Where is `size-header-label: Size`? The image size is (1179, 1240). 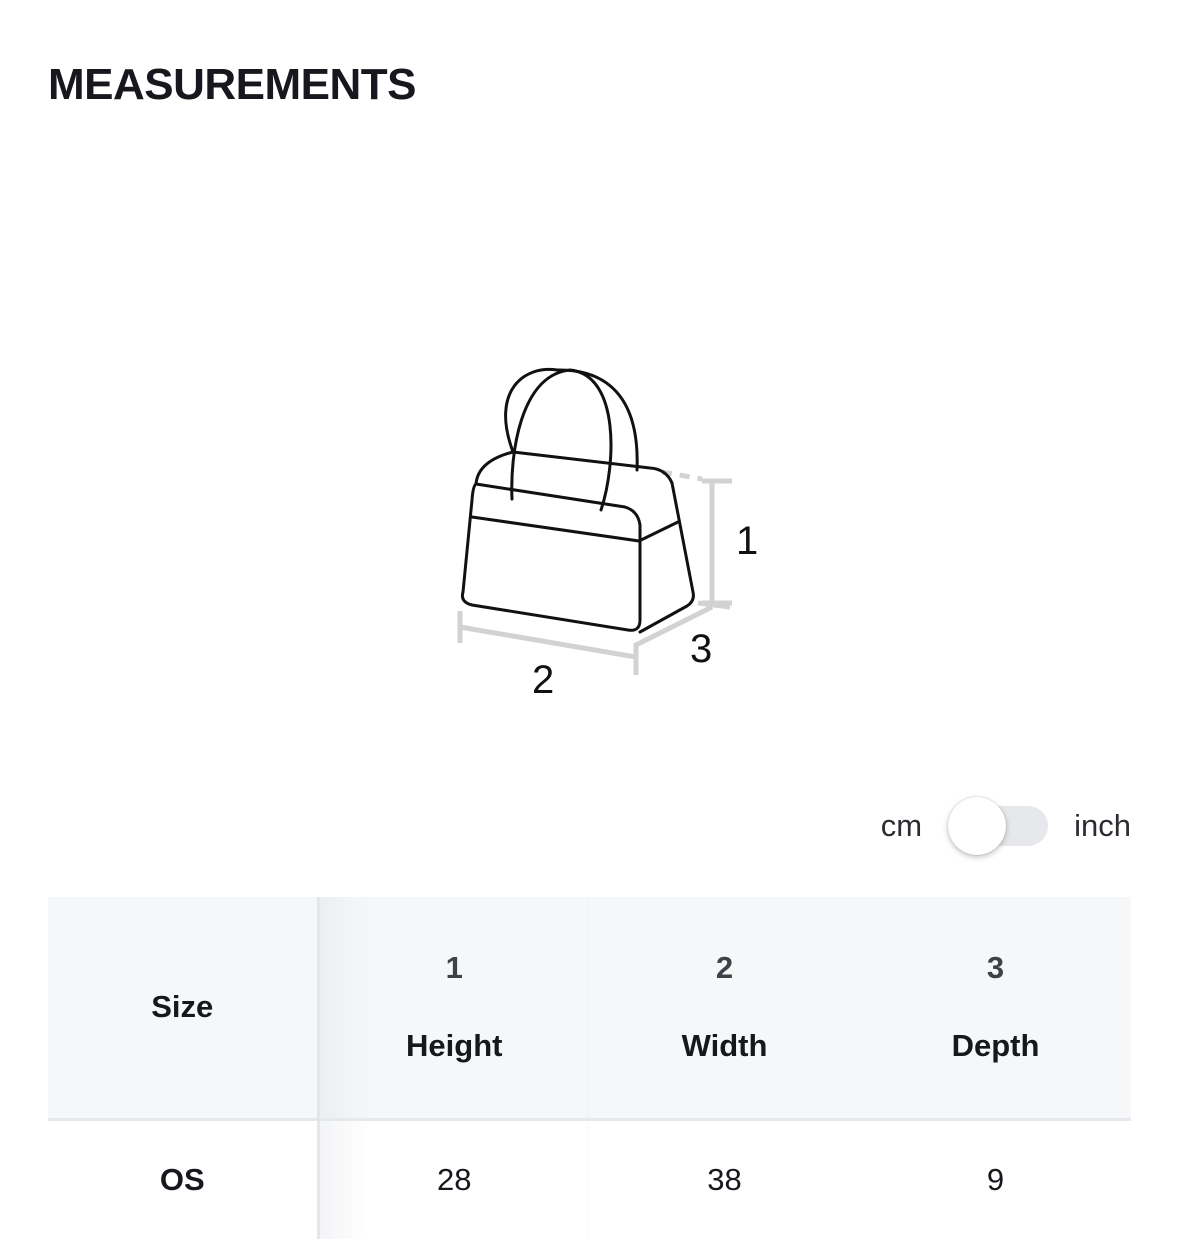 size-header-label: Size is located at coordinates (182, 1007).